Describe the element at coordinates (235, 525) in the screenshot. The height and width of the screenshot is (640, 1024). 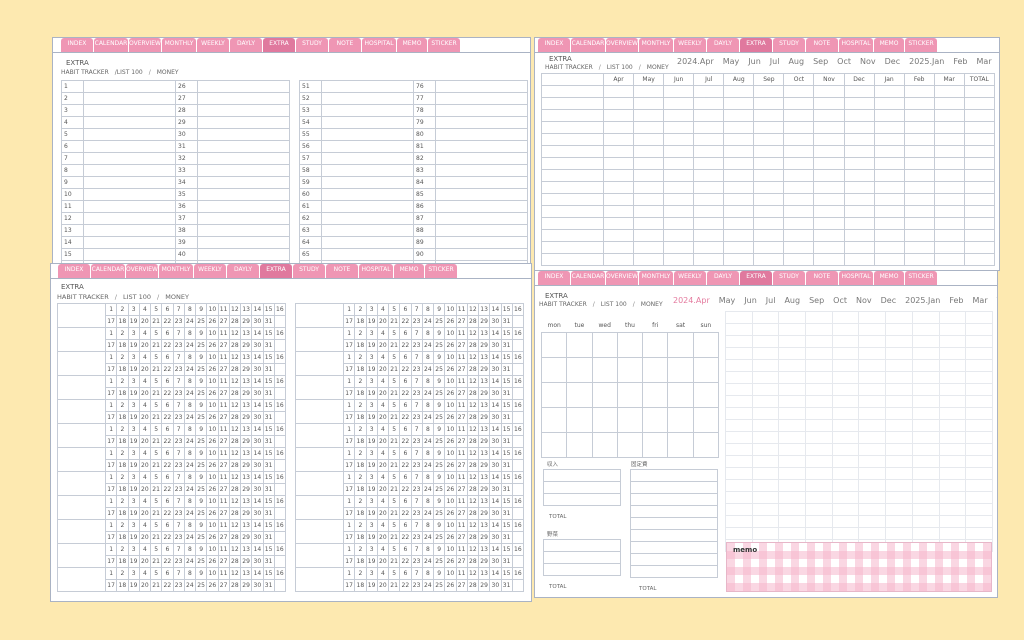
I see `habit-day-cell: 12` at that location.